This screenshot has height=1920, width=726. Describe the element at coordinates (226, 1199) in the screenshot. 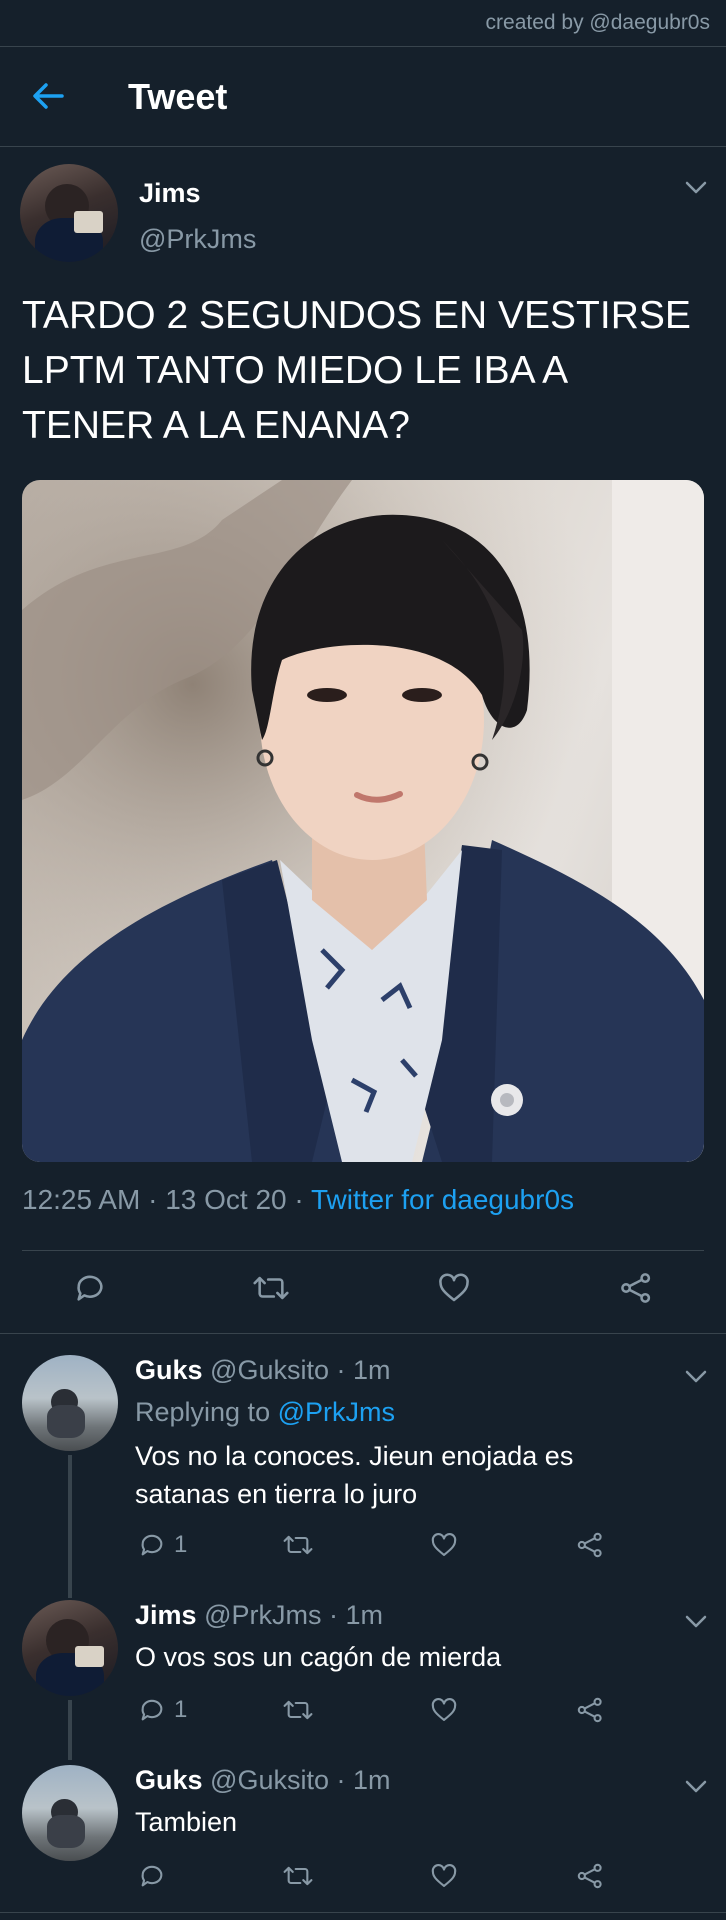

I see `tweet-date: 13 Oct 20` at that location.